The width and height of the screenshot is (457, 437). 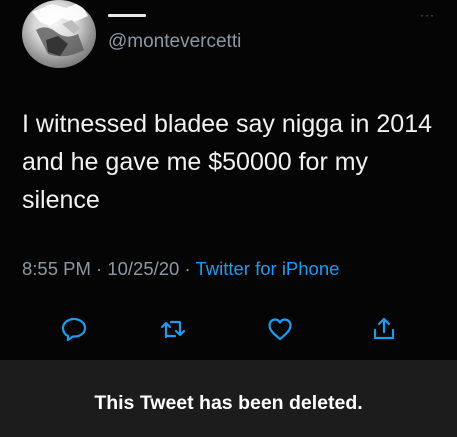 I want to click on tweet-source-link: Twitter for iPhone, so click(x=267, y=268).